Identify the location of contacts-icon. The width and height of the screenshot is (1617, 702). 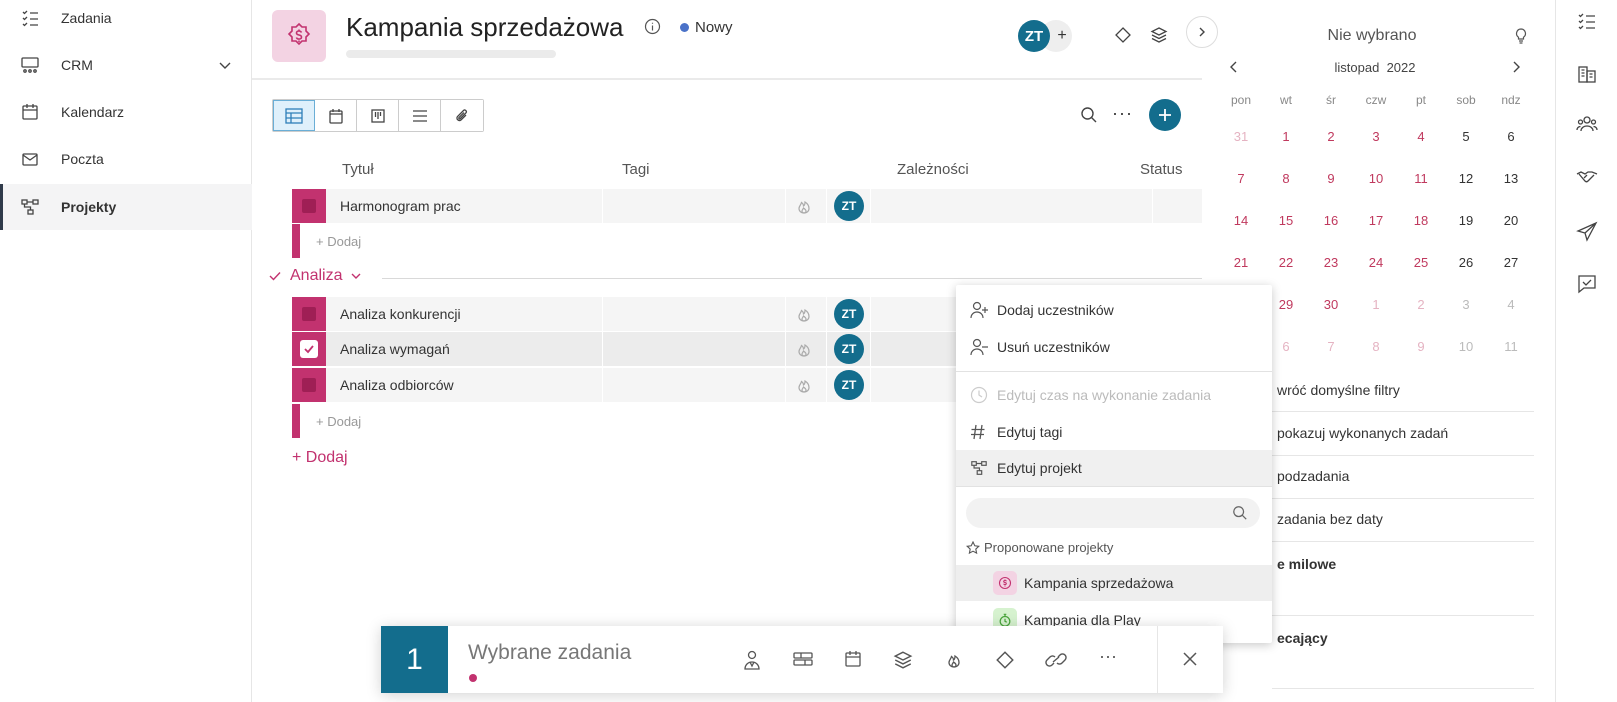
(1587, 124).